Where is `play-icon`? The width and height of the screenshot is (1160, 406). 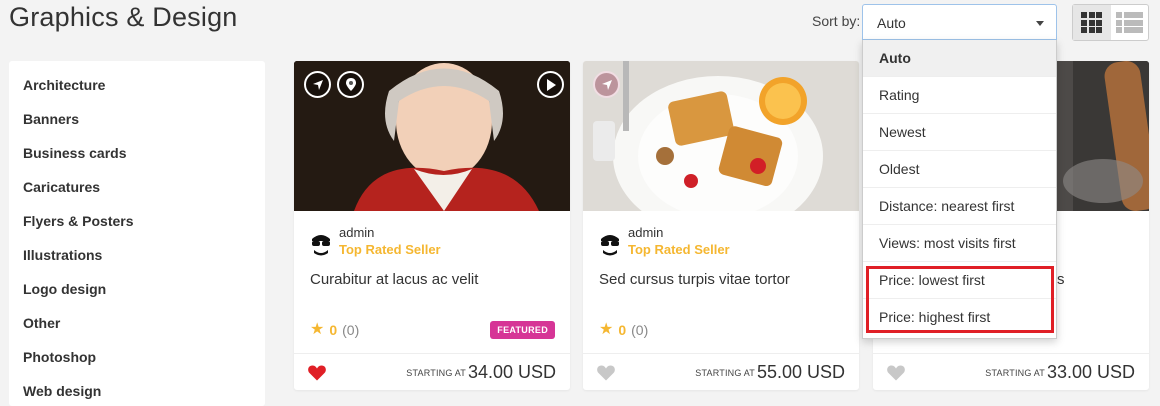
play-icon is located at coordinates (550, 84).